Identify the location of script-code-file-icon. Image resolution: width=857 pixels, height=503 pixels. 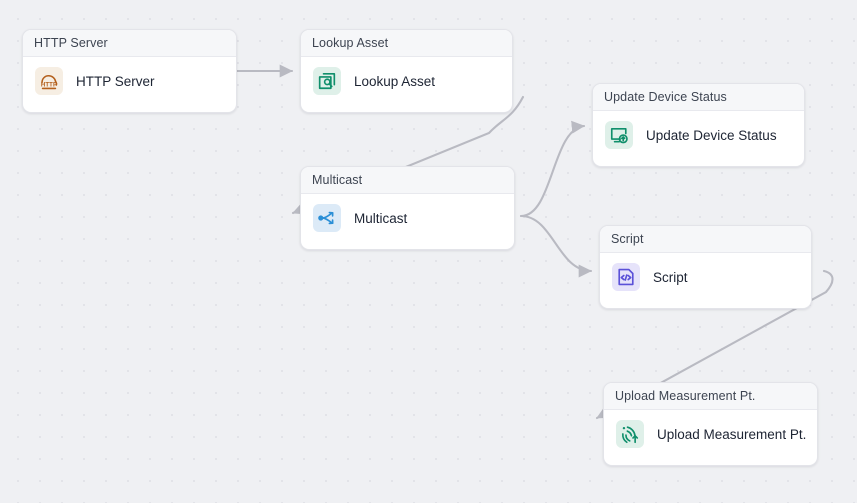
(626, 277).